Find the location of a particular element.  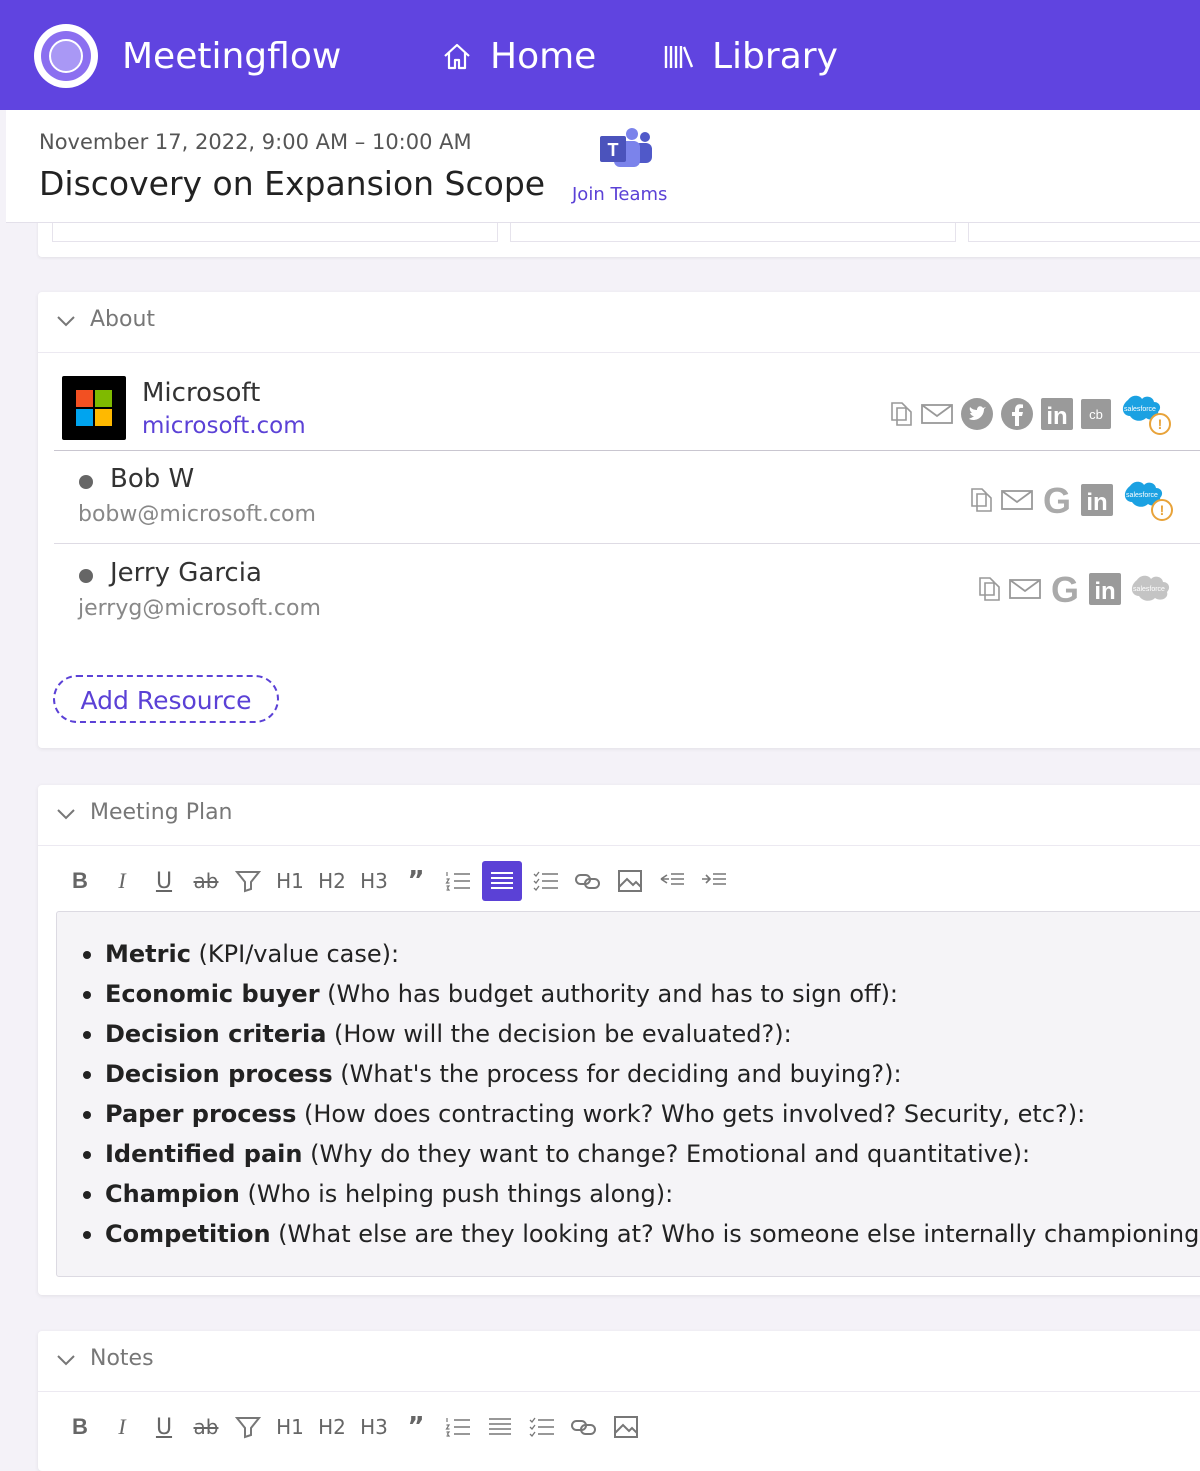

nav-home-link: Home is located at coordinates (518, 57).